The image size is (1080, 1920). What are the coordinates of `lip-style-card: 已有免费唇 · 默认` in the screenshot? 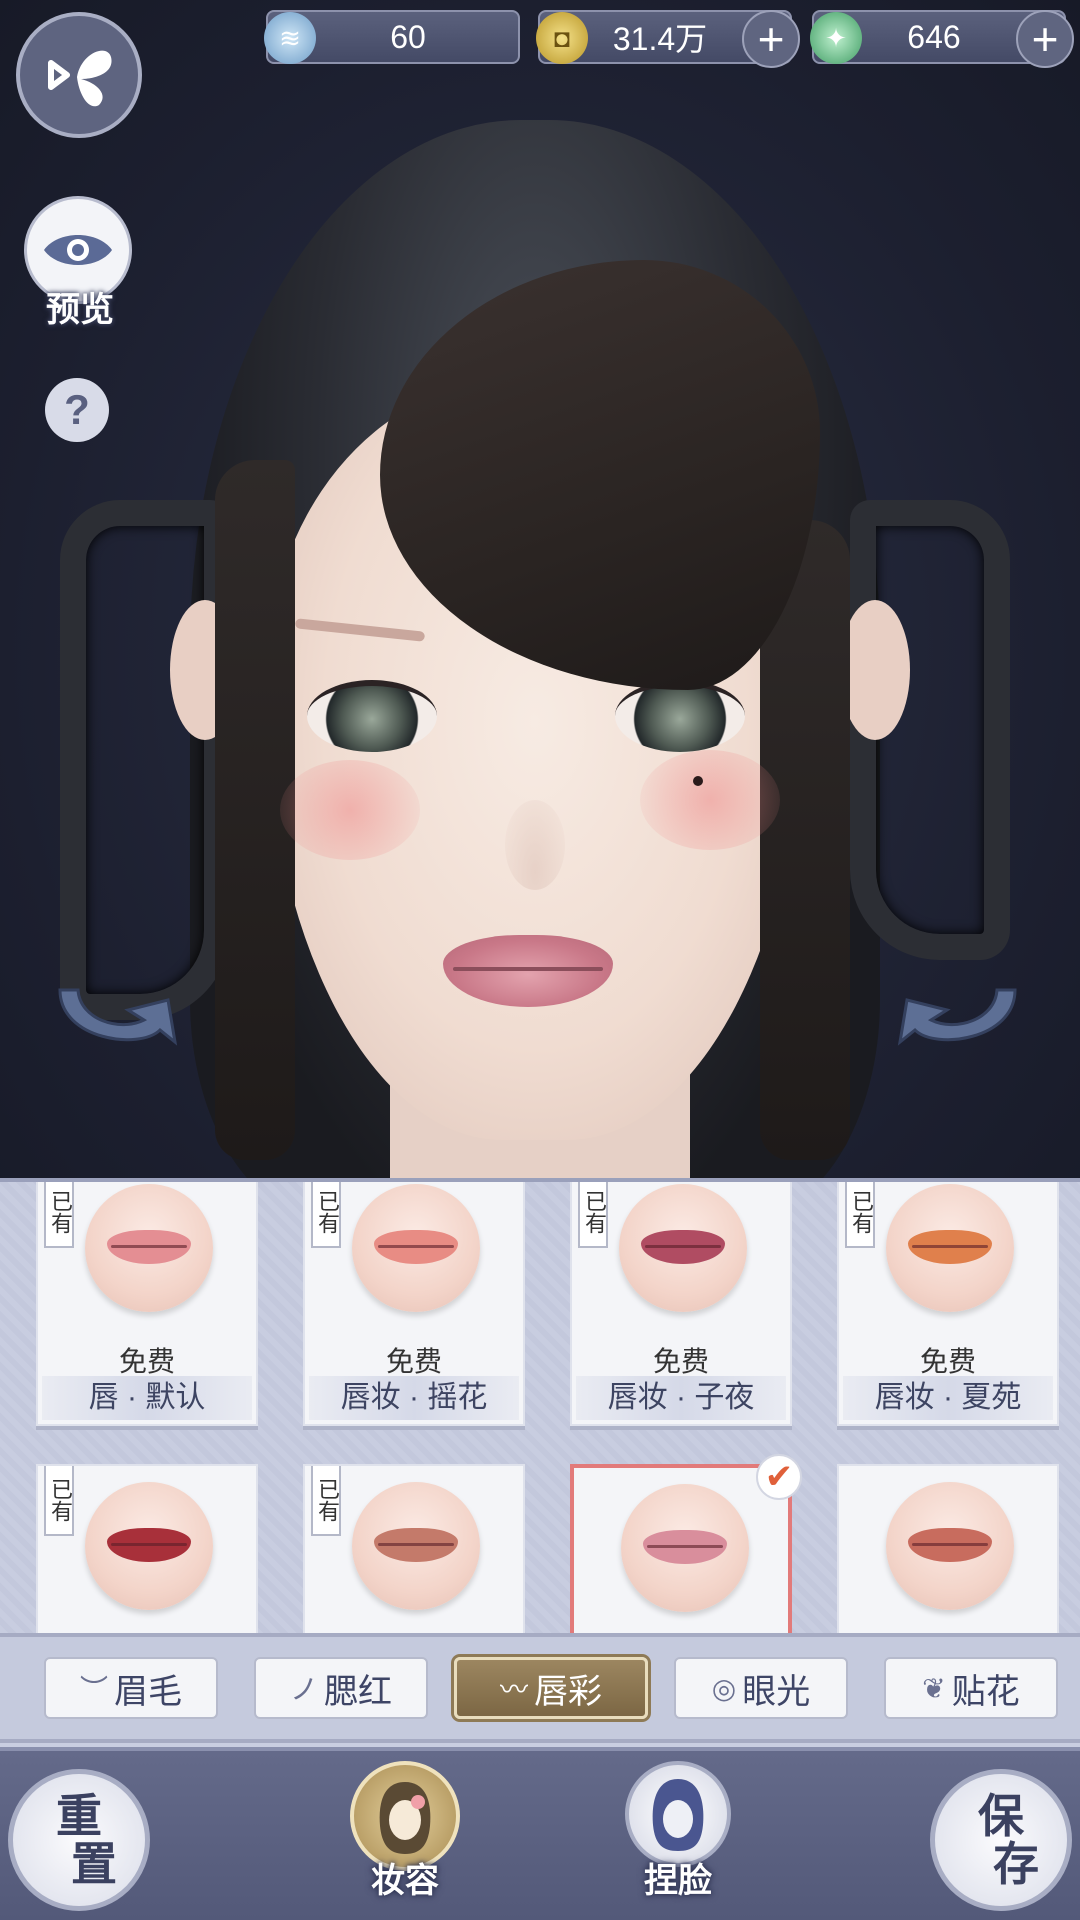 It's located at (147, 1304).